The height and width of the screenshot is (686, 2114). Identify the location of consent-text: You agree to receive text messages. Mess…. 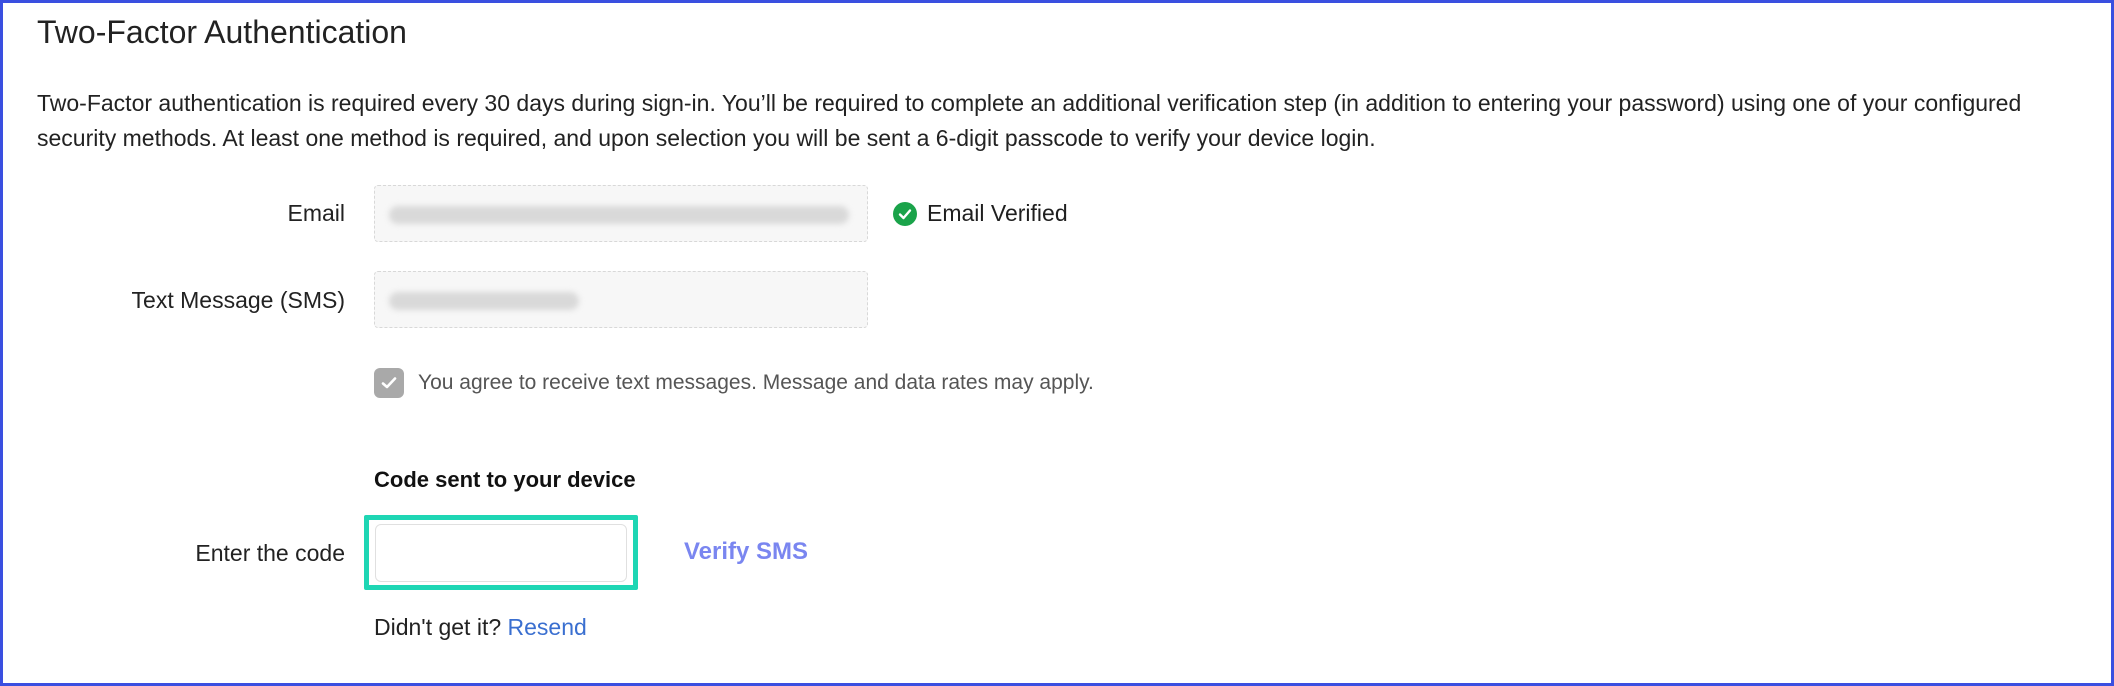
(756, 382).